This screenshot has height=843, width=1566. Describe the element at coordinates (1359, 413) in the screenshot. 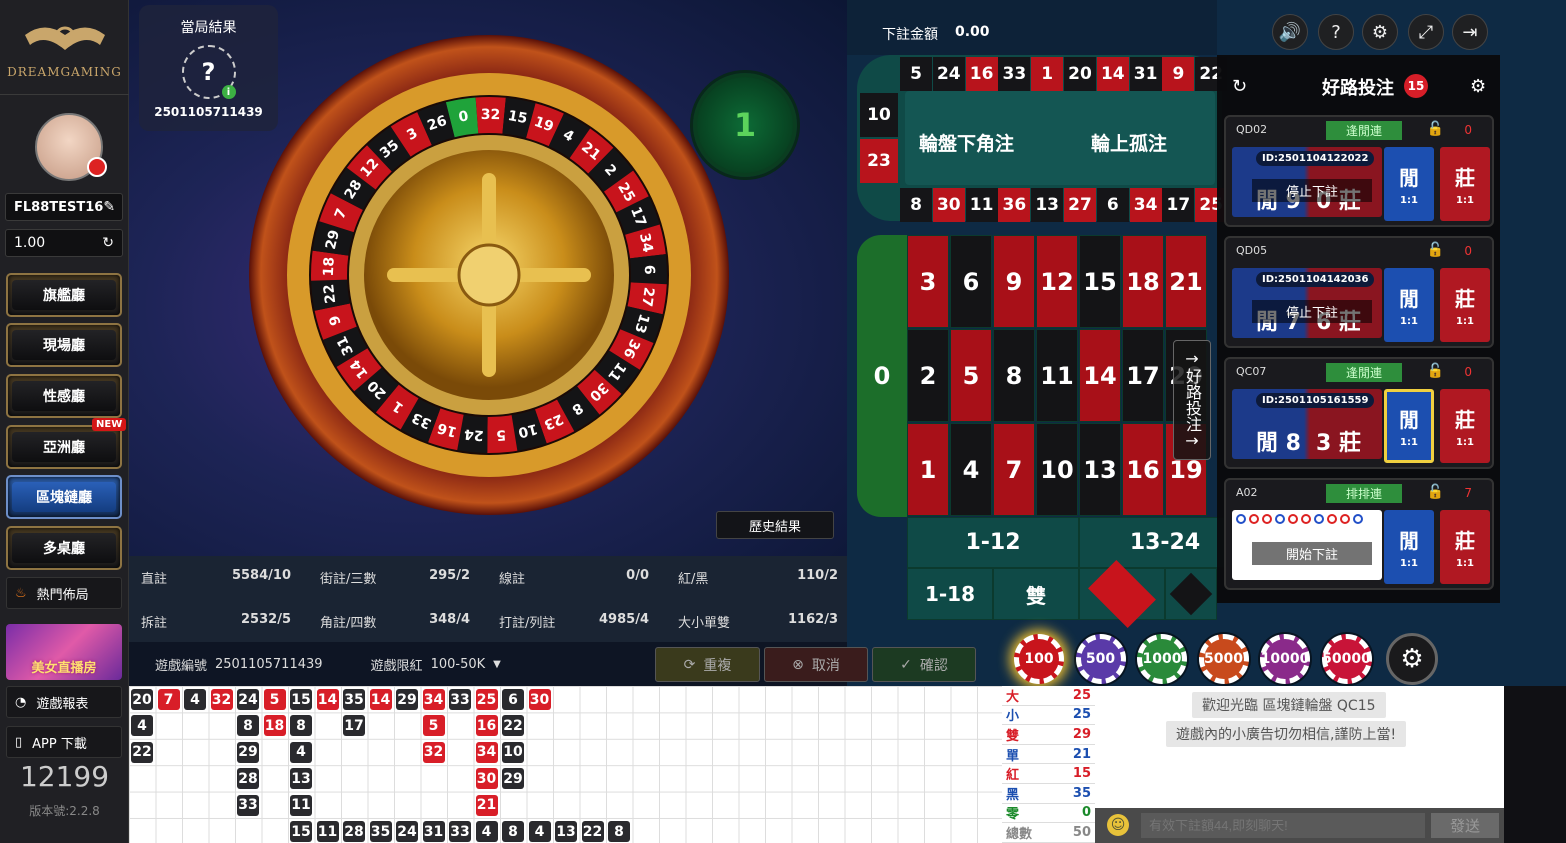

I see `good-road-card: QC07 逢閒連 🔓 0 ID:2501105161559 閒 8 3 莊閒 1:1 莊 1:1` at that location.